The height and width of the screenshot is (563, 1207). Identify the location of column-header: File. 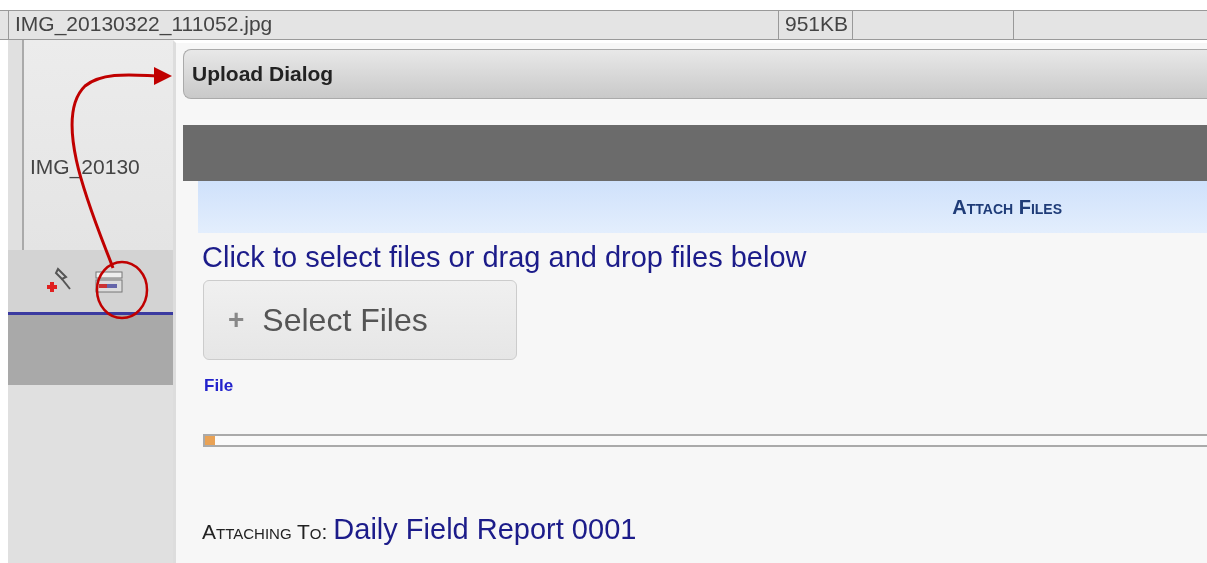
(219, 386).